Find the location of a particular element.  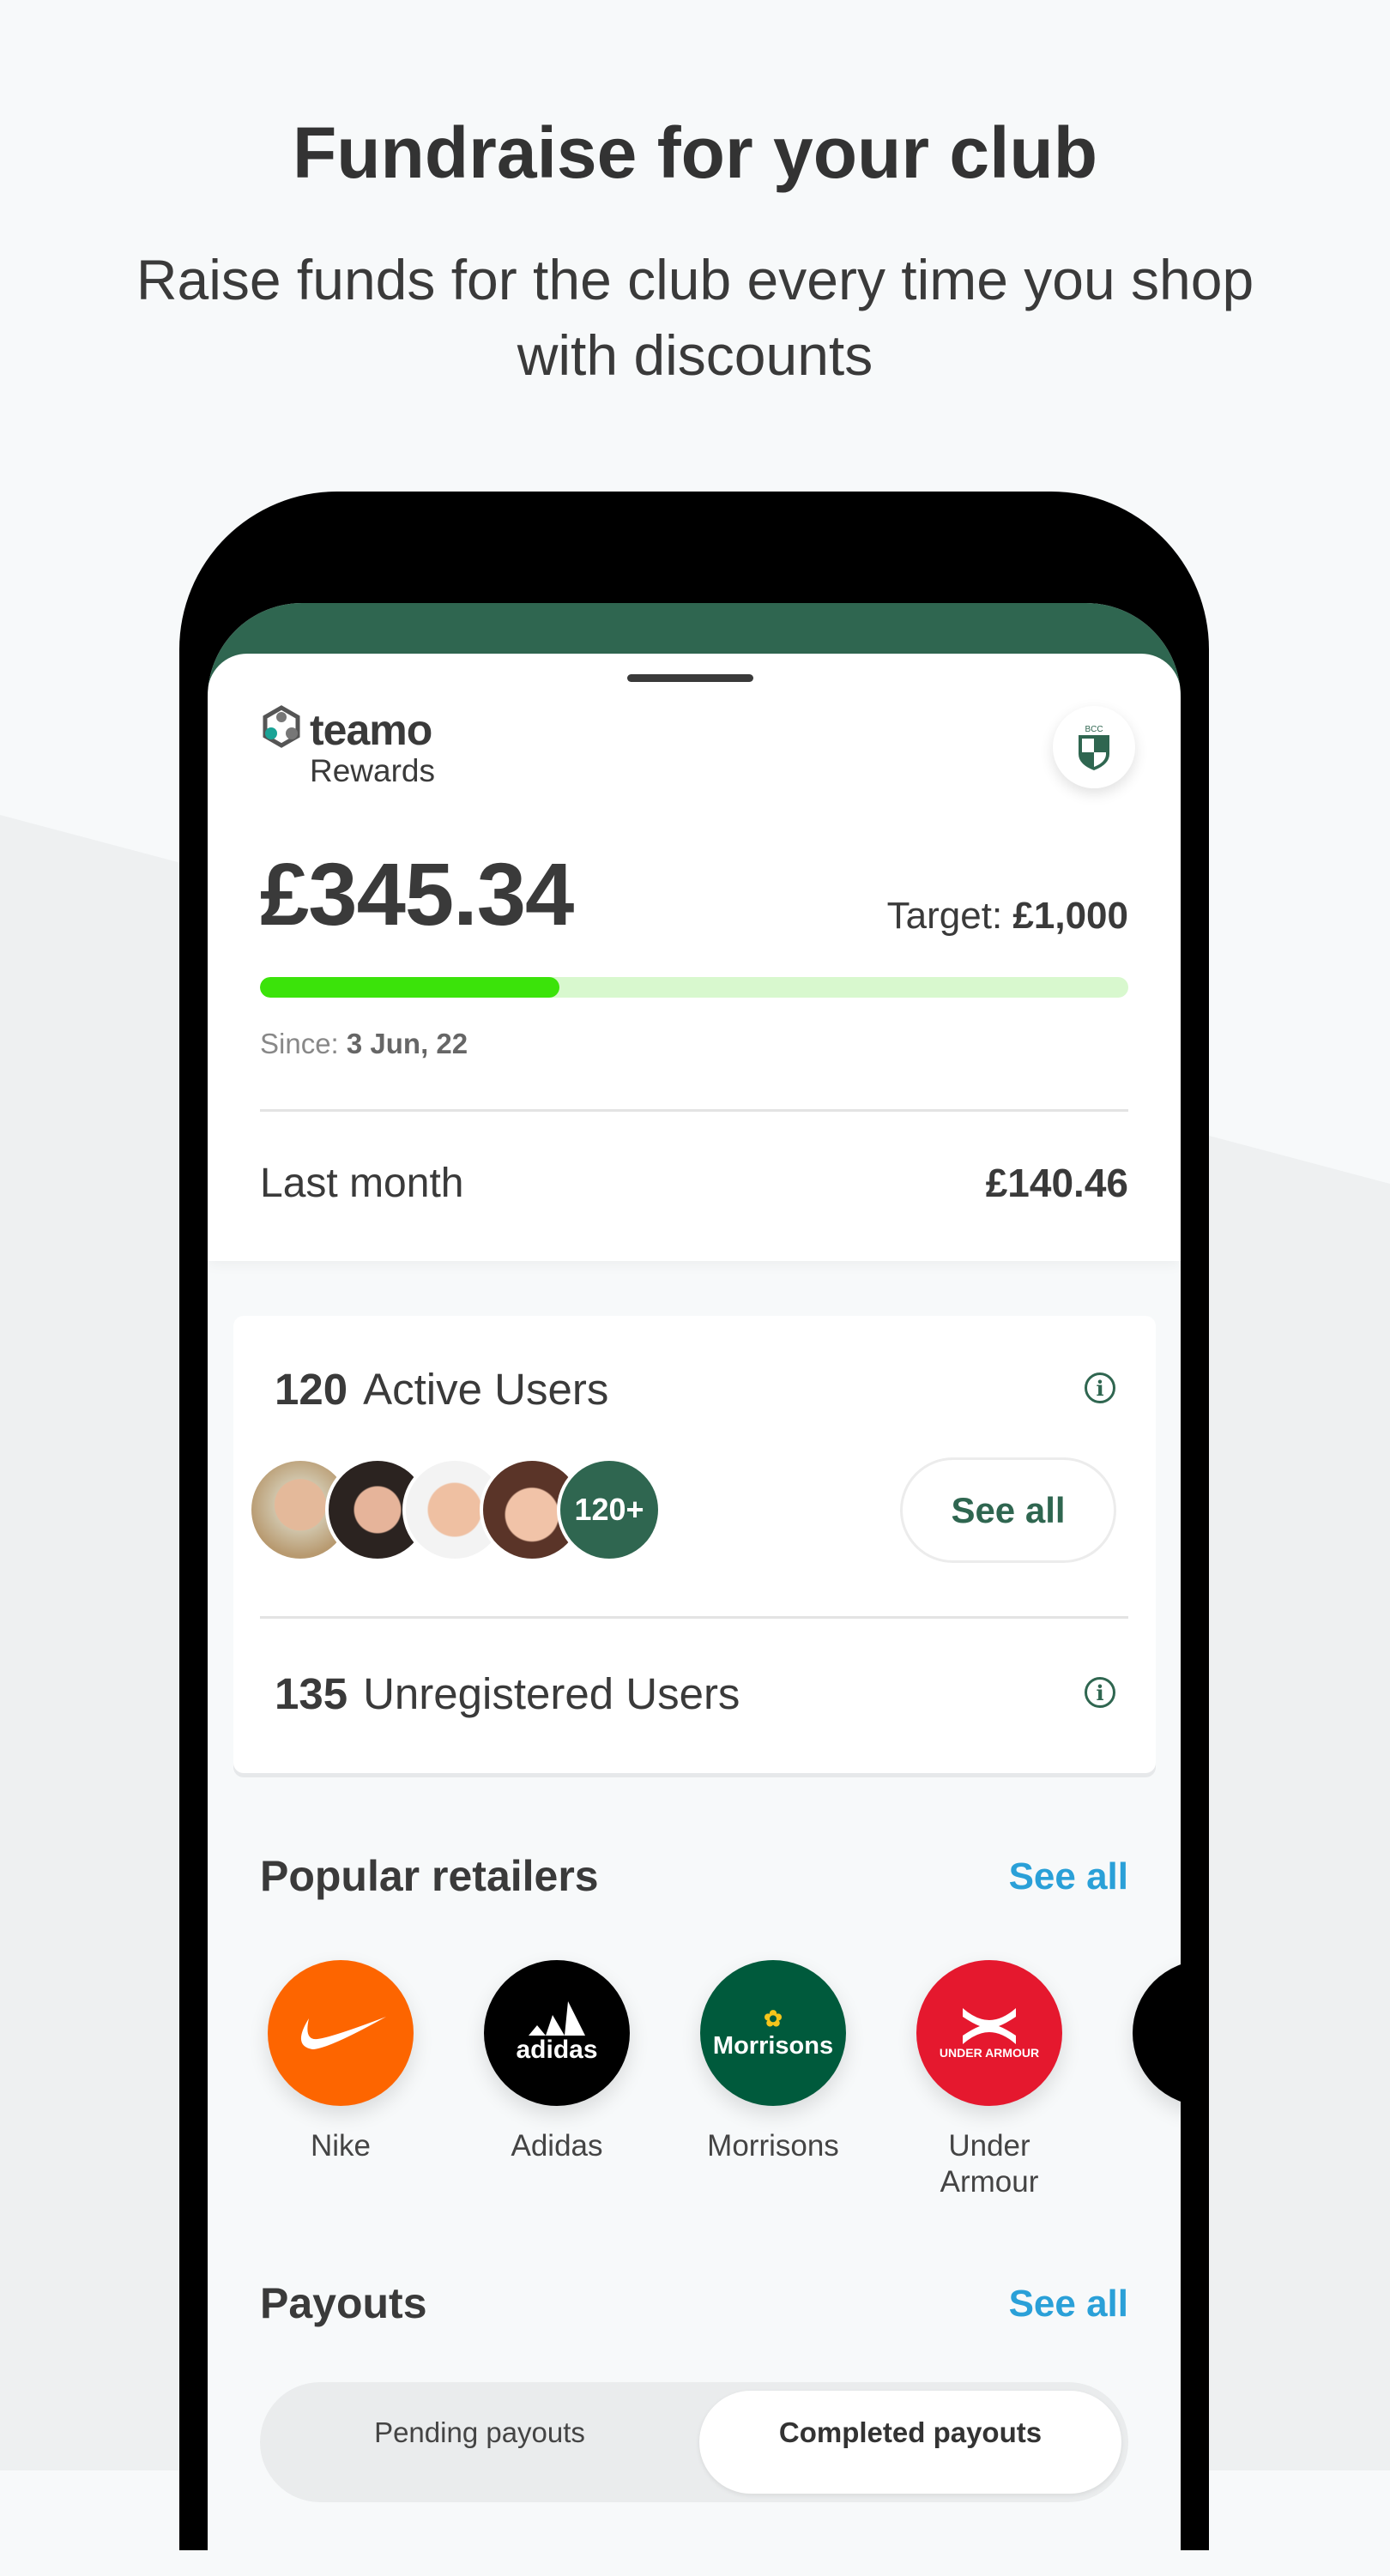

target-label: Target: is located at coordinates (945, 916).